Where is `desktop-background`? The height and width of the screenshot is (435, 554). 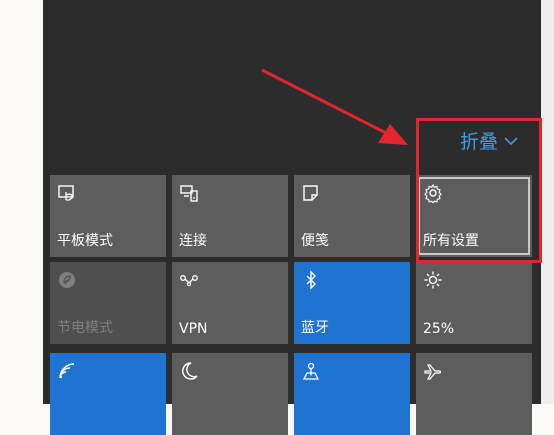 desktop-background is located at coordinates (21, 202).